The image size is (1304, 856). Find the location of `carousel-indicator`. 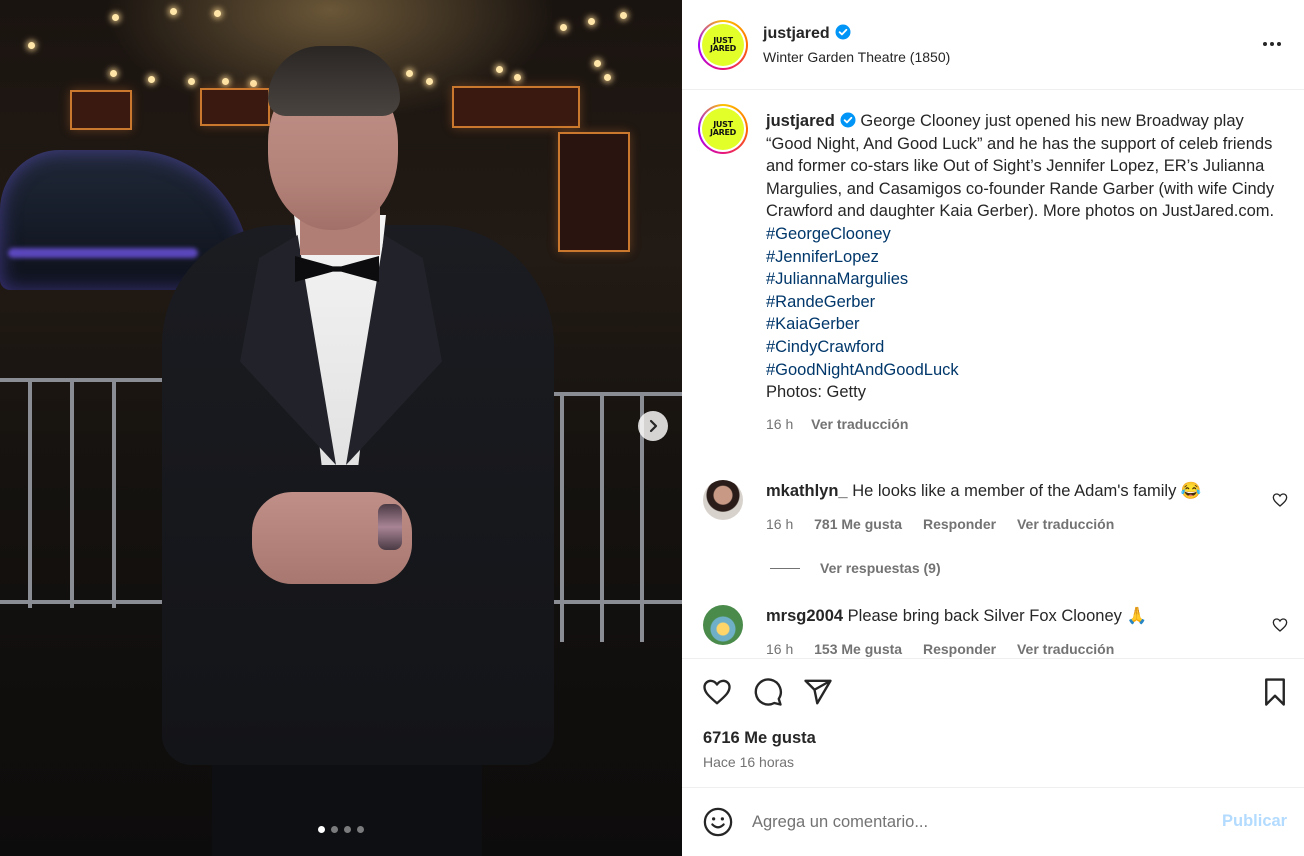

carousel-indicator is located at coordinates (341, 829).